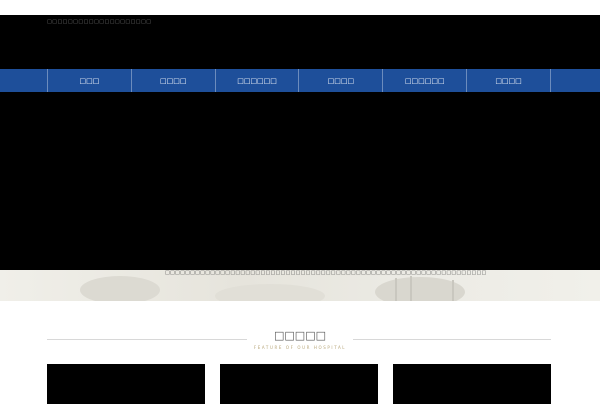 This screenshot has width=600, height=404. Describe the element at coordinates (256, 80) in the screenshot. I see `nav-item-3: □□□□□□` at that location.